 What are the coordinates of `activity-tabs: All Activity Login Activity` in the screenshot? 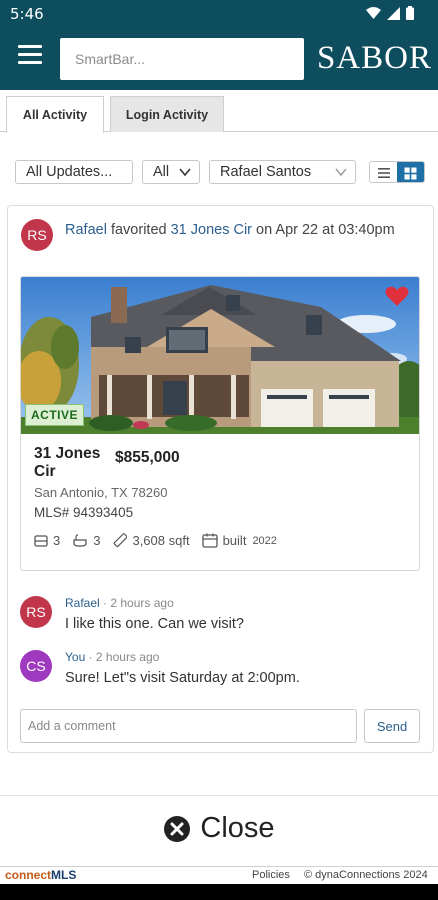 It's located at (219, 112).